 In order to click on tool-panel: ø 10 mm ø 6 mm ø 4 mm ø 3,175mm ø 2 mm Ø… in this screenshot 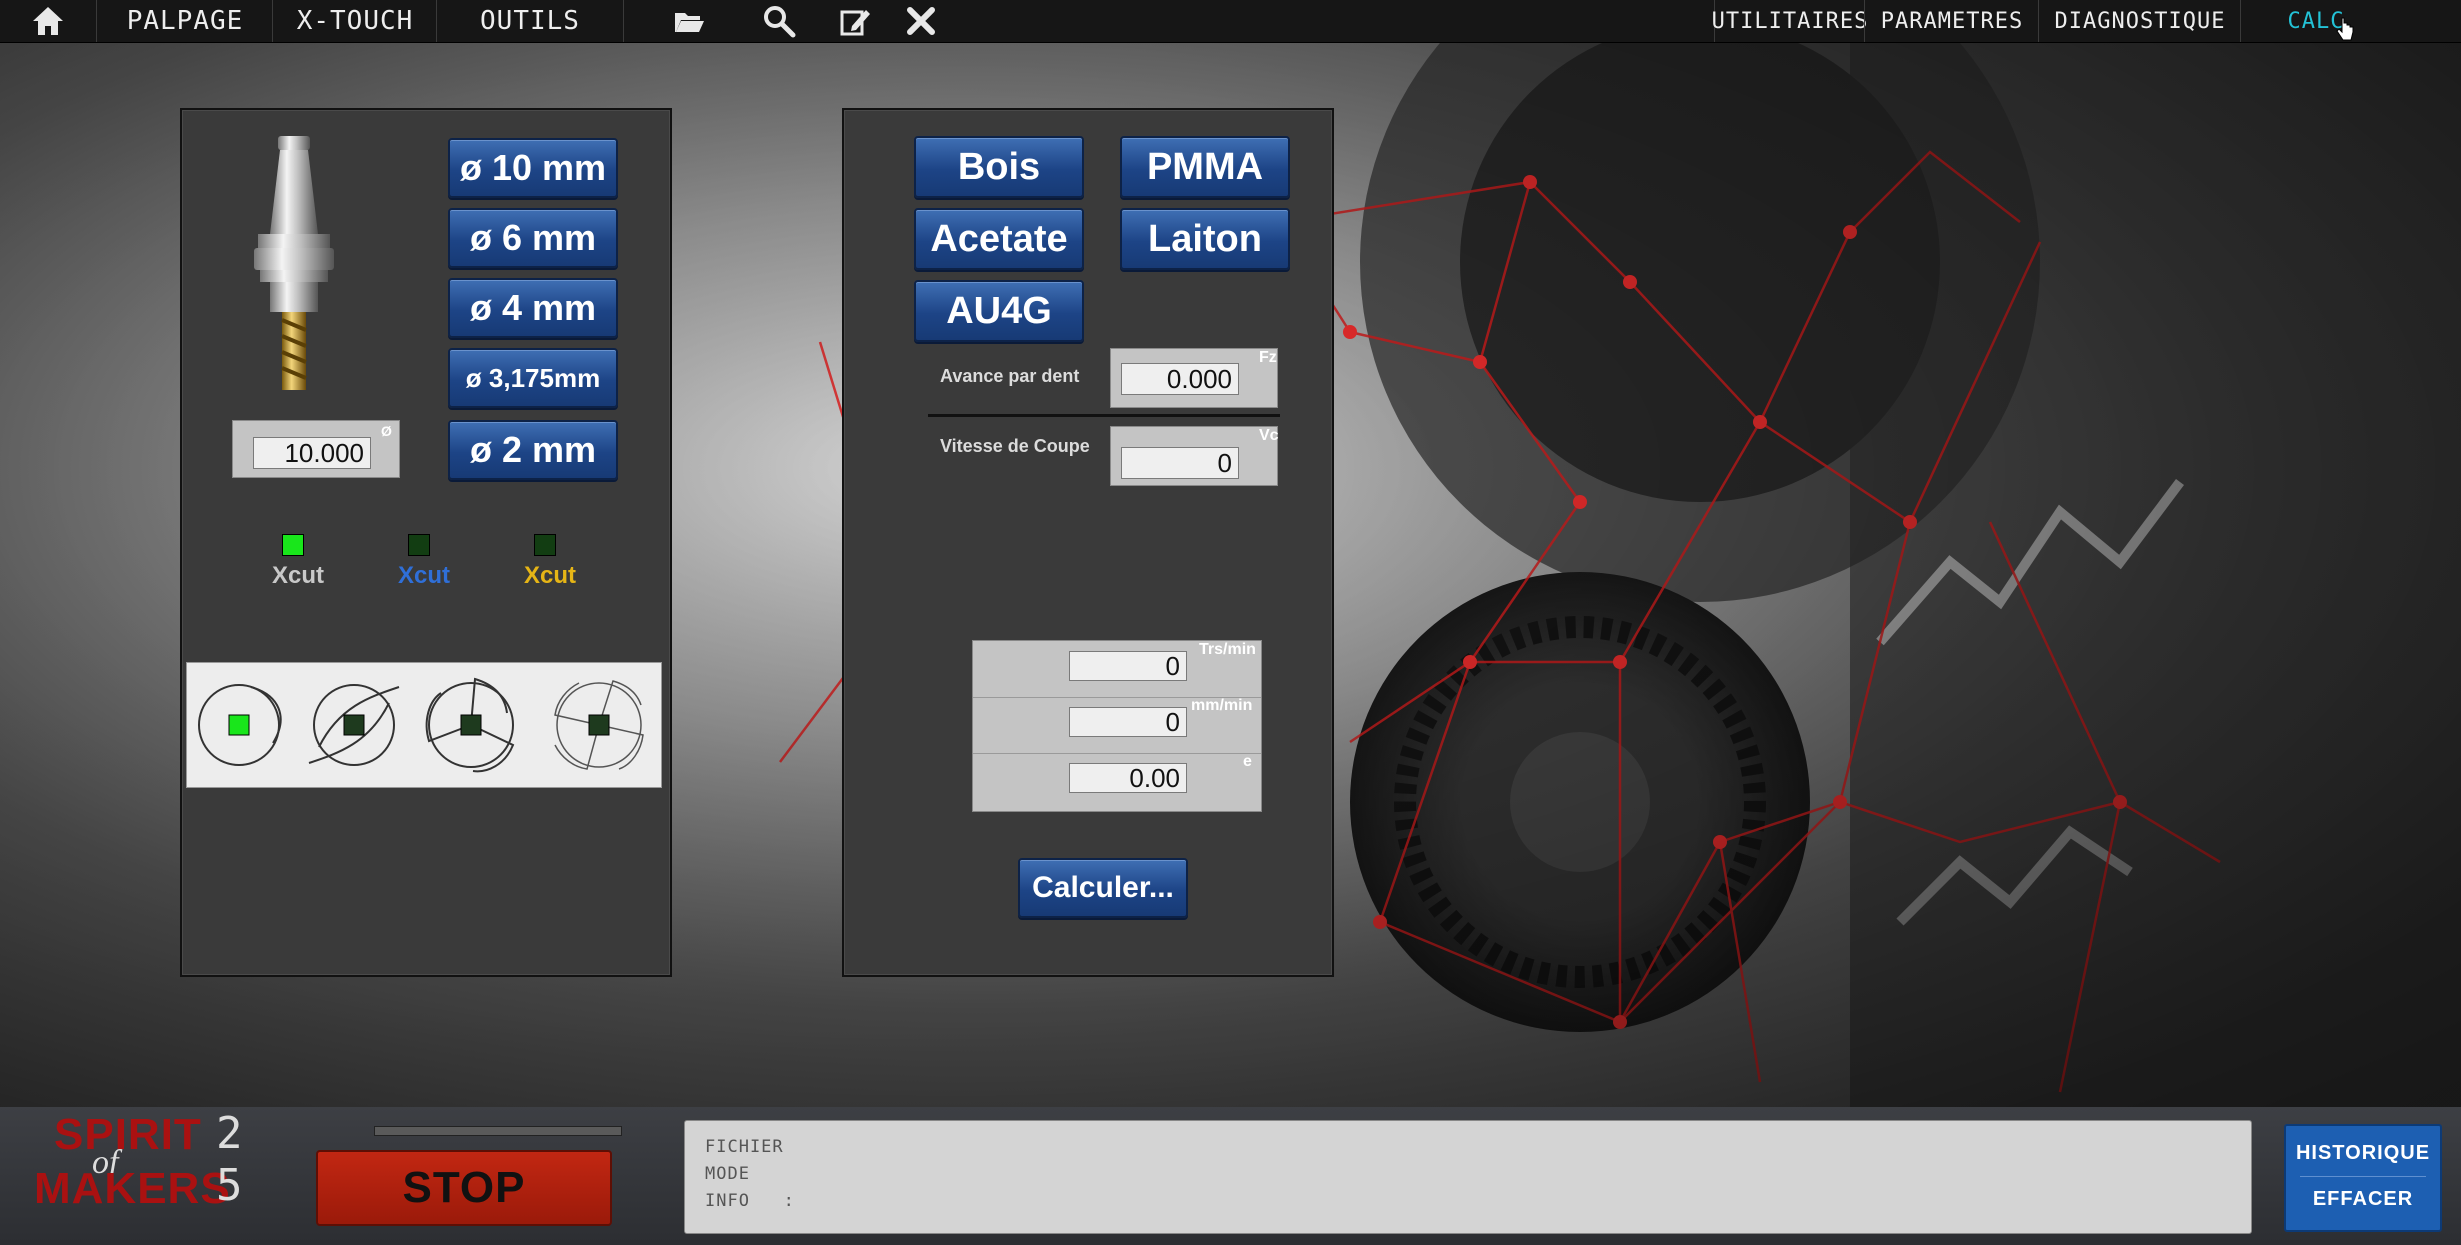, I will do `click(426, 542)`.